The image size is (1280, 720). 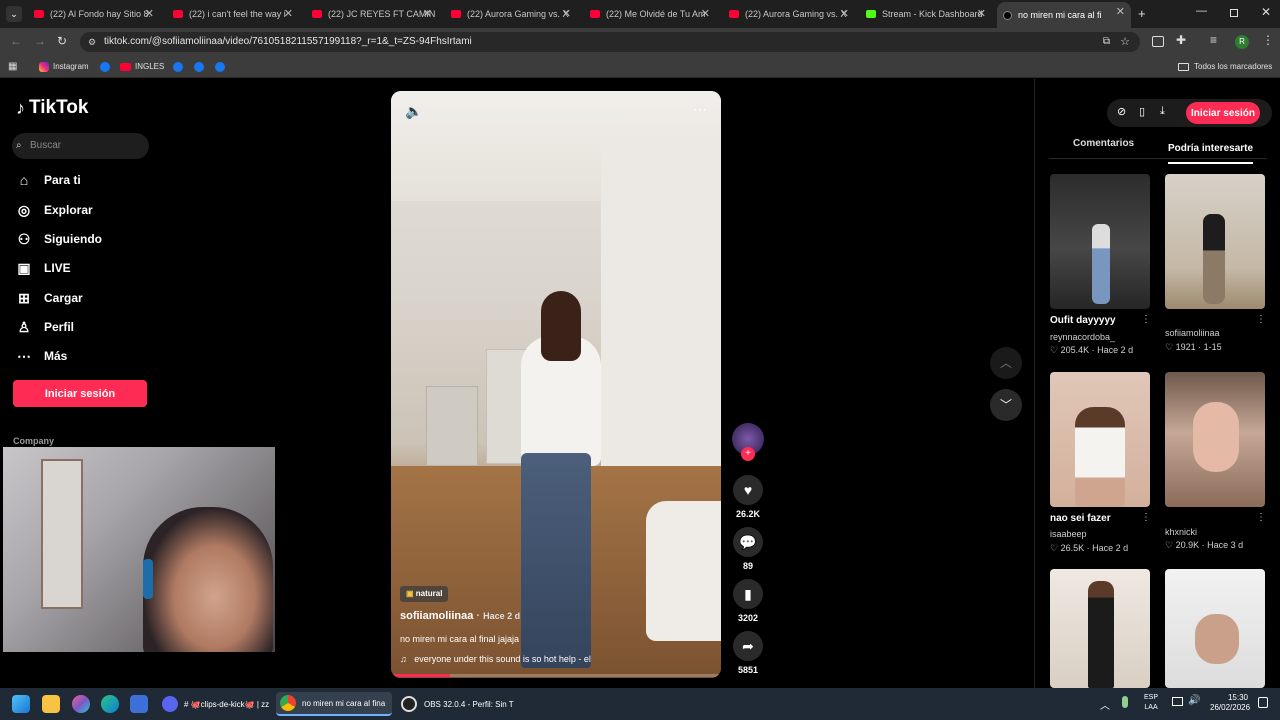 I want to click on recommendation-author: isaabeep, so click(x=1068, y=534).